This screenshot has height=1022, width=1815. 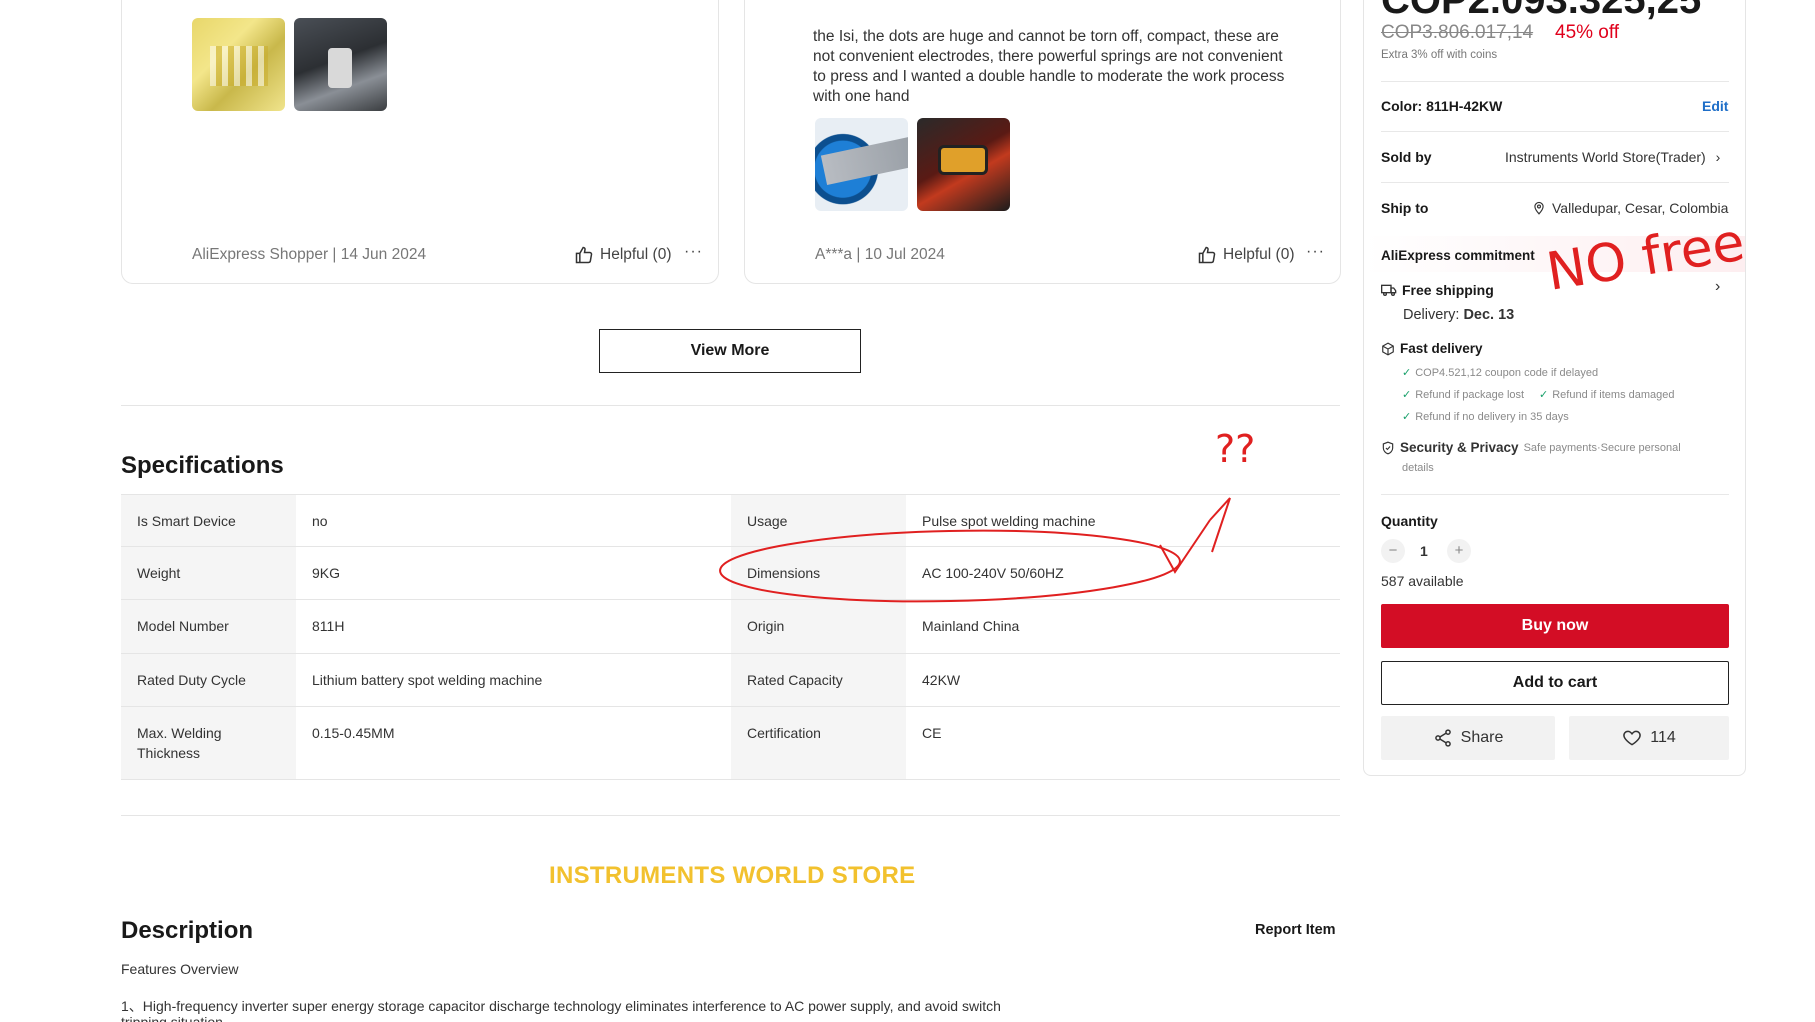 What do you see at coordinates (993, 573) in the screenshot?
I see `spec-value: AC 100-240V 50/60HZ` at bounding box center [993, 573].